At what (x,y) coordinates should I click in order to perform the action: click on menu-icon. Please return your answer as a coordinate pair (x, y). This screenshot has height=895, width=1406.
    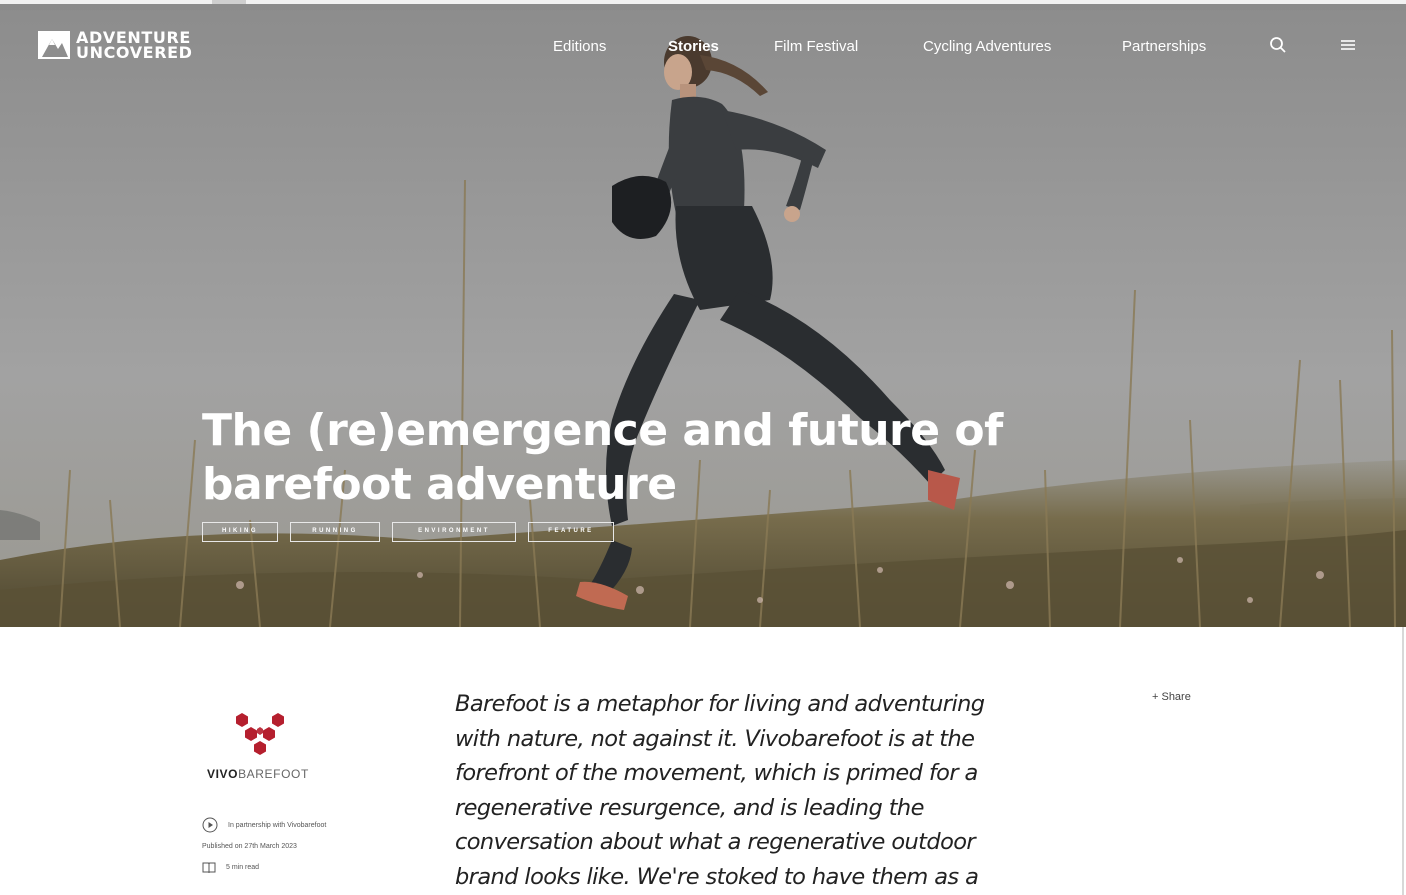
    Looking at the image, I should click on (1348, 45).